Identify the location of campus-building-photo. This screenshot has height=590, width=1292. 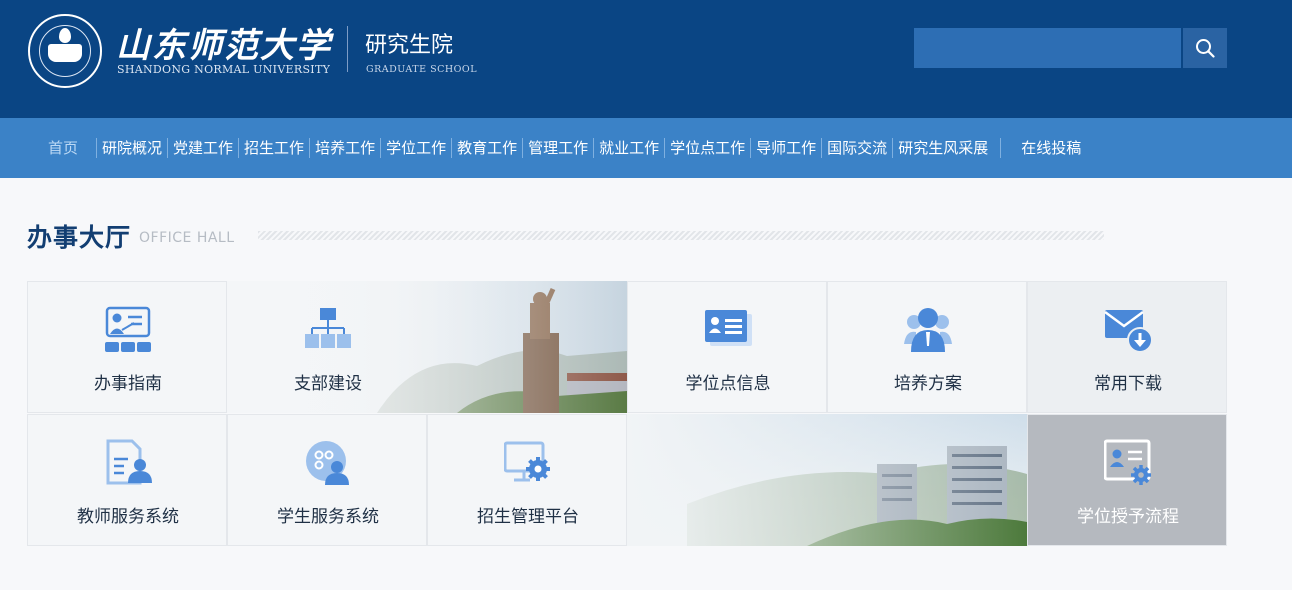
(827, 480).